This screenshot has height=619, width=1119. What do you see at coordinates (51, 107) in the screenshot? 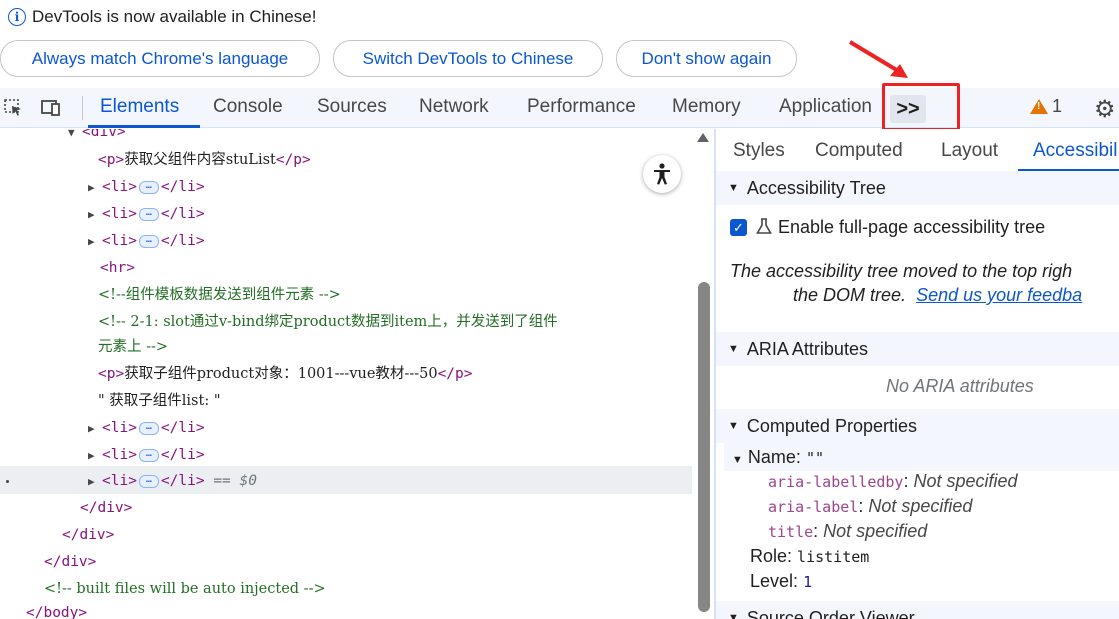
I see `device-toolbar-icon` at bounding box center [51, 107].